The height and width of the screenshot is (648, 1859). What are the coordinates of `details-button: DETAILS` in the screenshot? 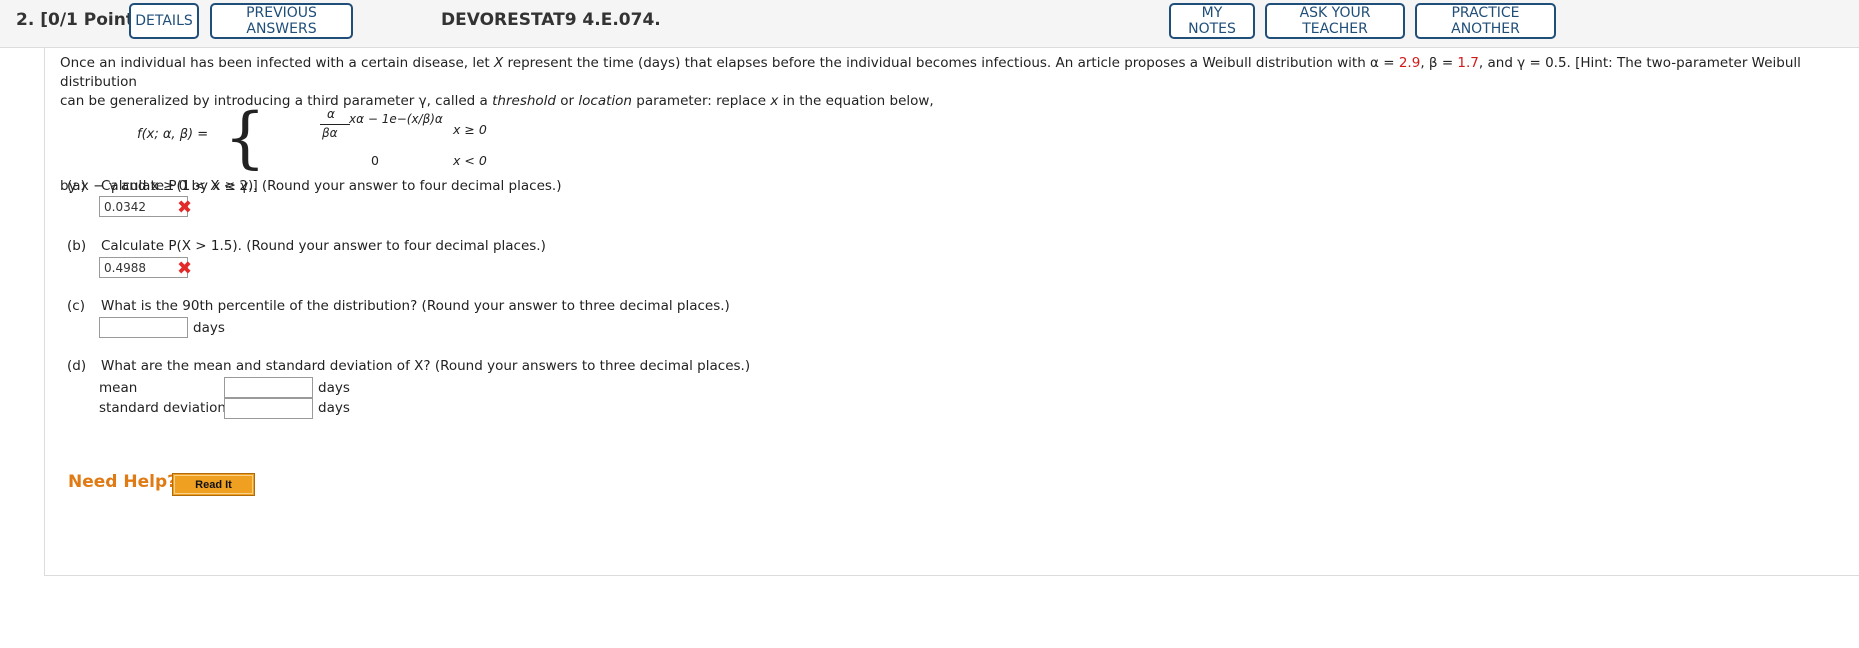 It's located at (164, 21).